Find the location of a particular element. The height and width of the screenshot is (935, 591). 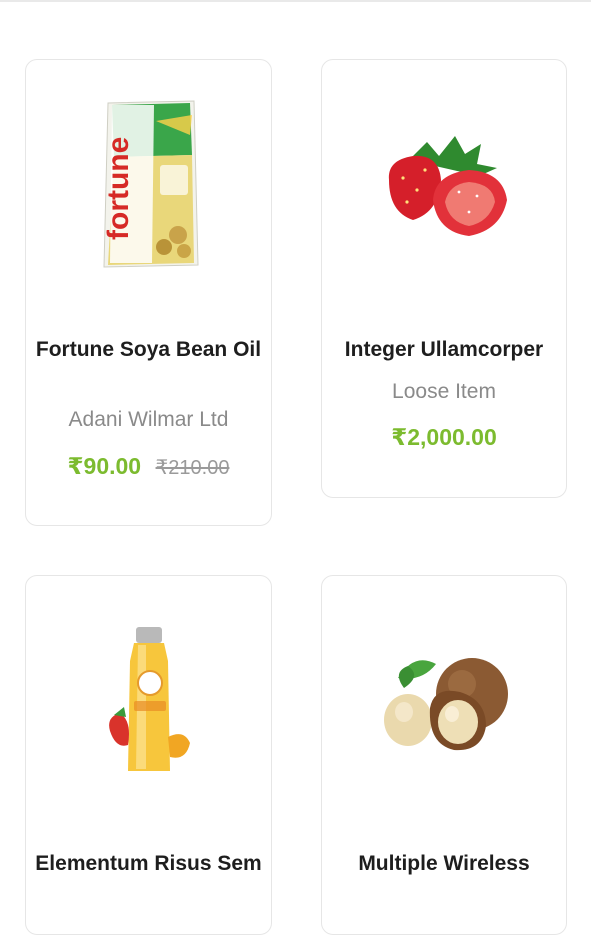

product-image: fortune is located at coordinates (148, 185).